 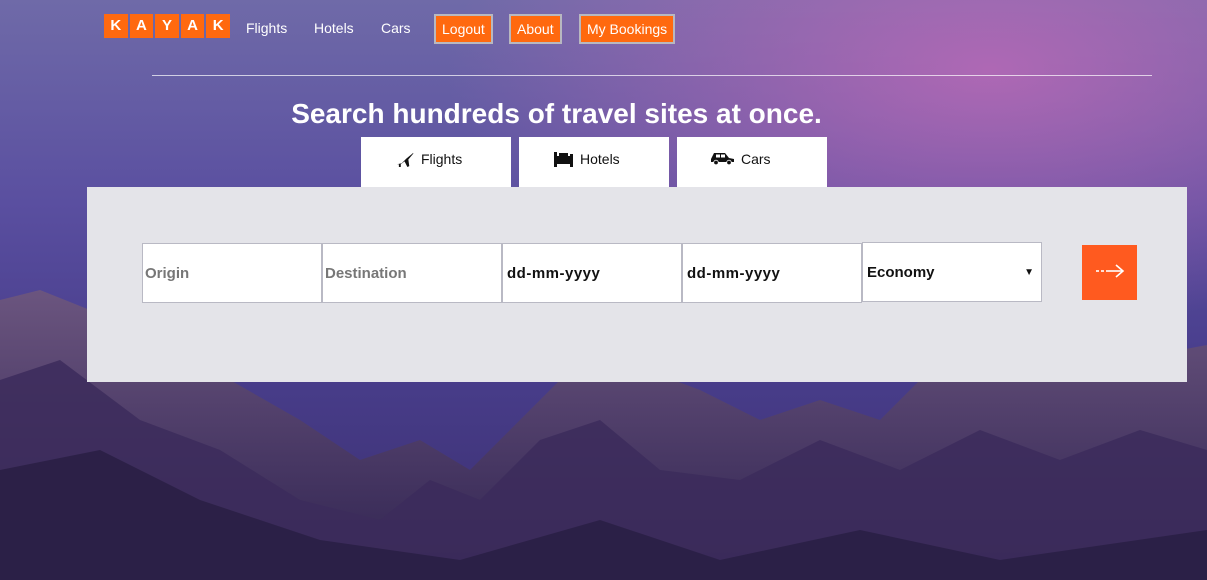 What do you see at coordinates (463, 29) in the screenshot?
I see `logout-button: Logout` at bounding box center [463, 29].